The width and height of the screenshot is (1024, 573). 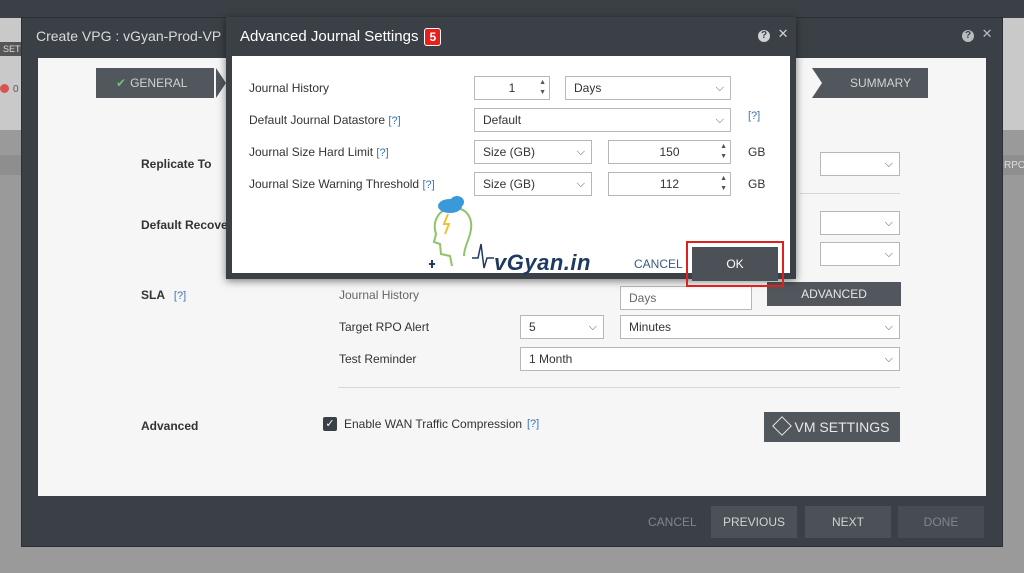 What do you see at coordinates (542, 262) in the screenshot?
I see `watermark-text: vGyan.in` at bounding box center [542, 262].